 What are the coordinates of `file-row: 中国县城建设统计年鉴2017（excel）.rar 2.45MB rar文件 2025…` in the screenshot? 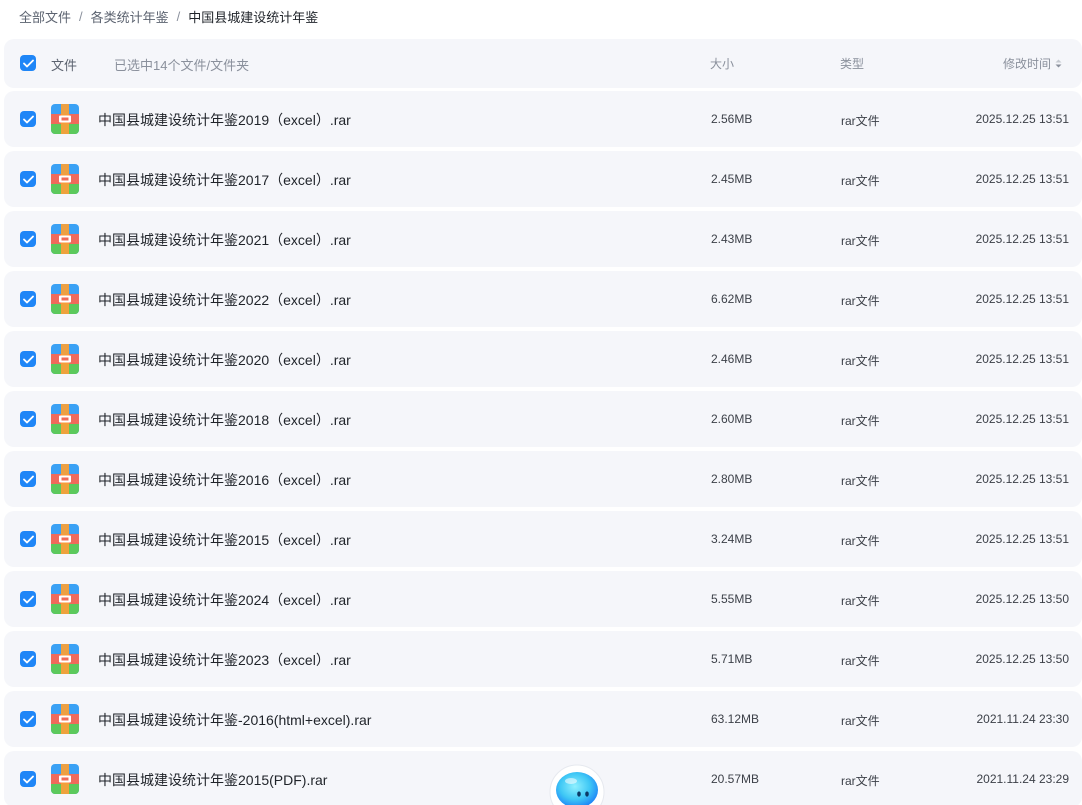 It's located at (543, 179).